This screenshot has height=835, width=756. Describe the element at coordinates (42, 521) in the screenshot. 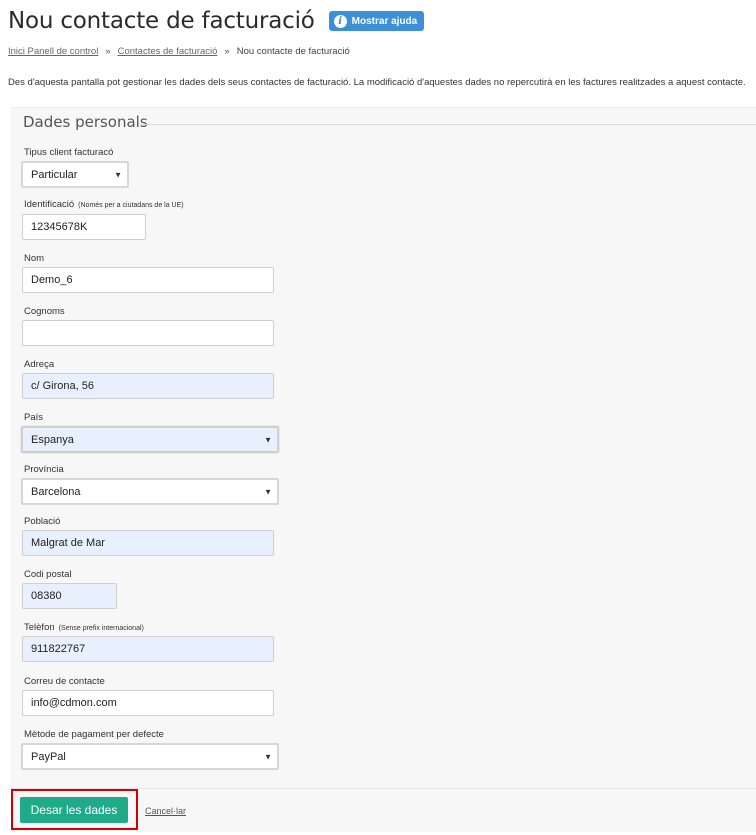

I see `city-label: Població` at that location.